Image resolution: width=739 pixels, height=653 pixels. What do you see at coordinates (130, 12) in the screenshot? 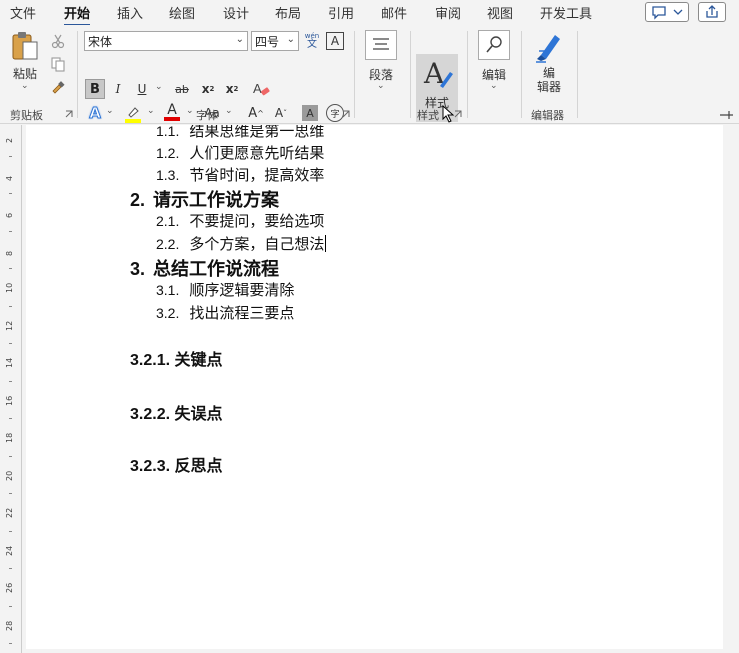
I see `tab-insert: 插入` at bounding box center [130, 12].